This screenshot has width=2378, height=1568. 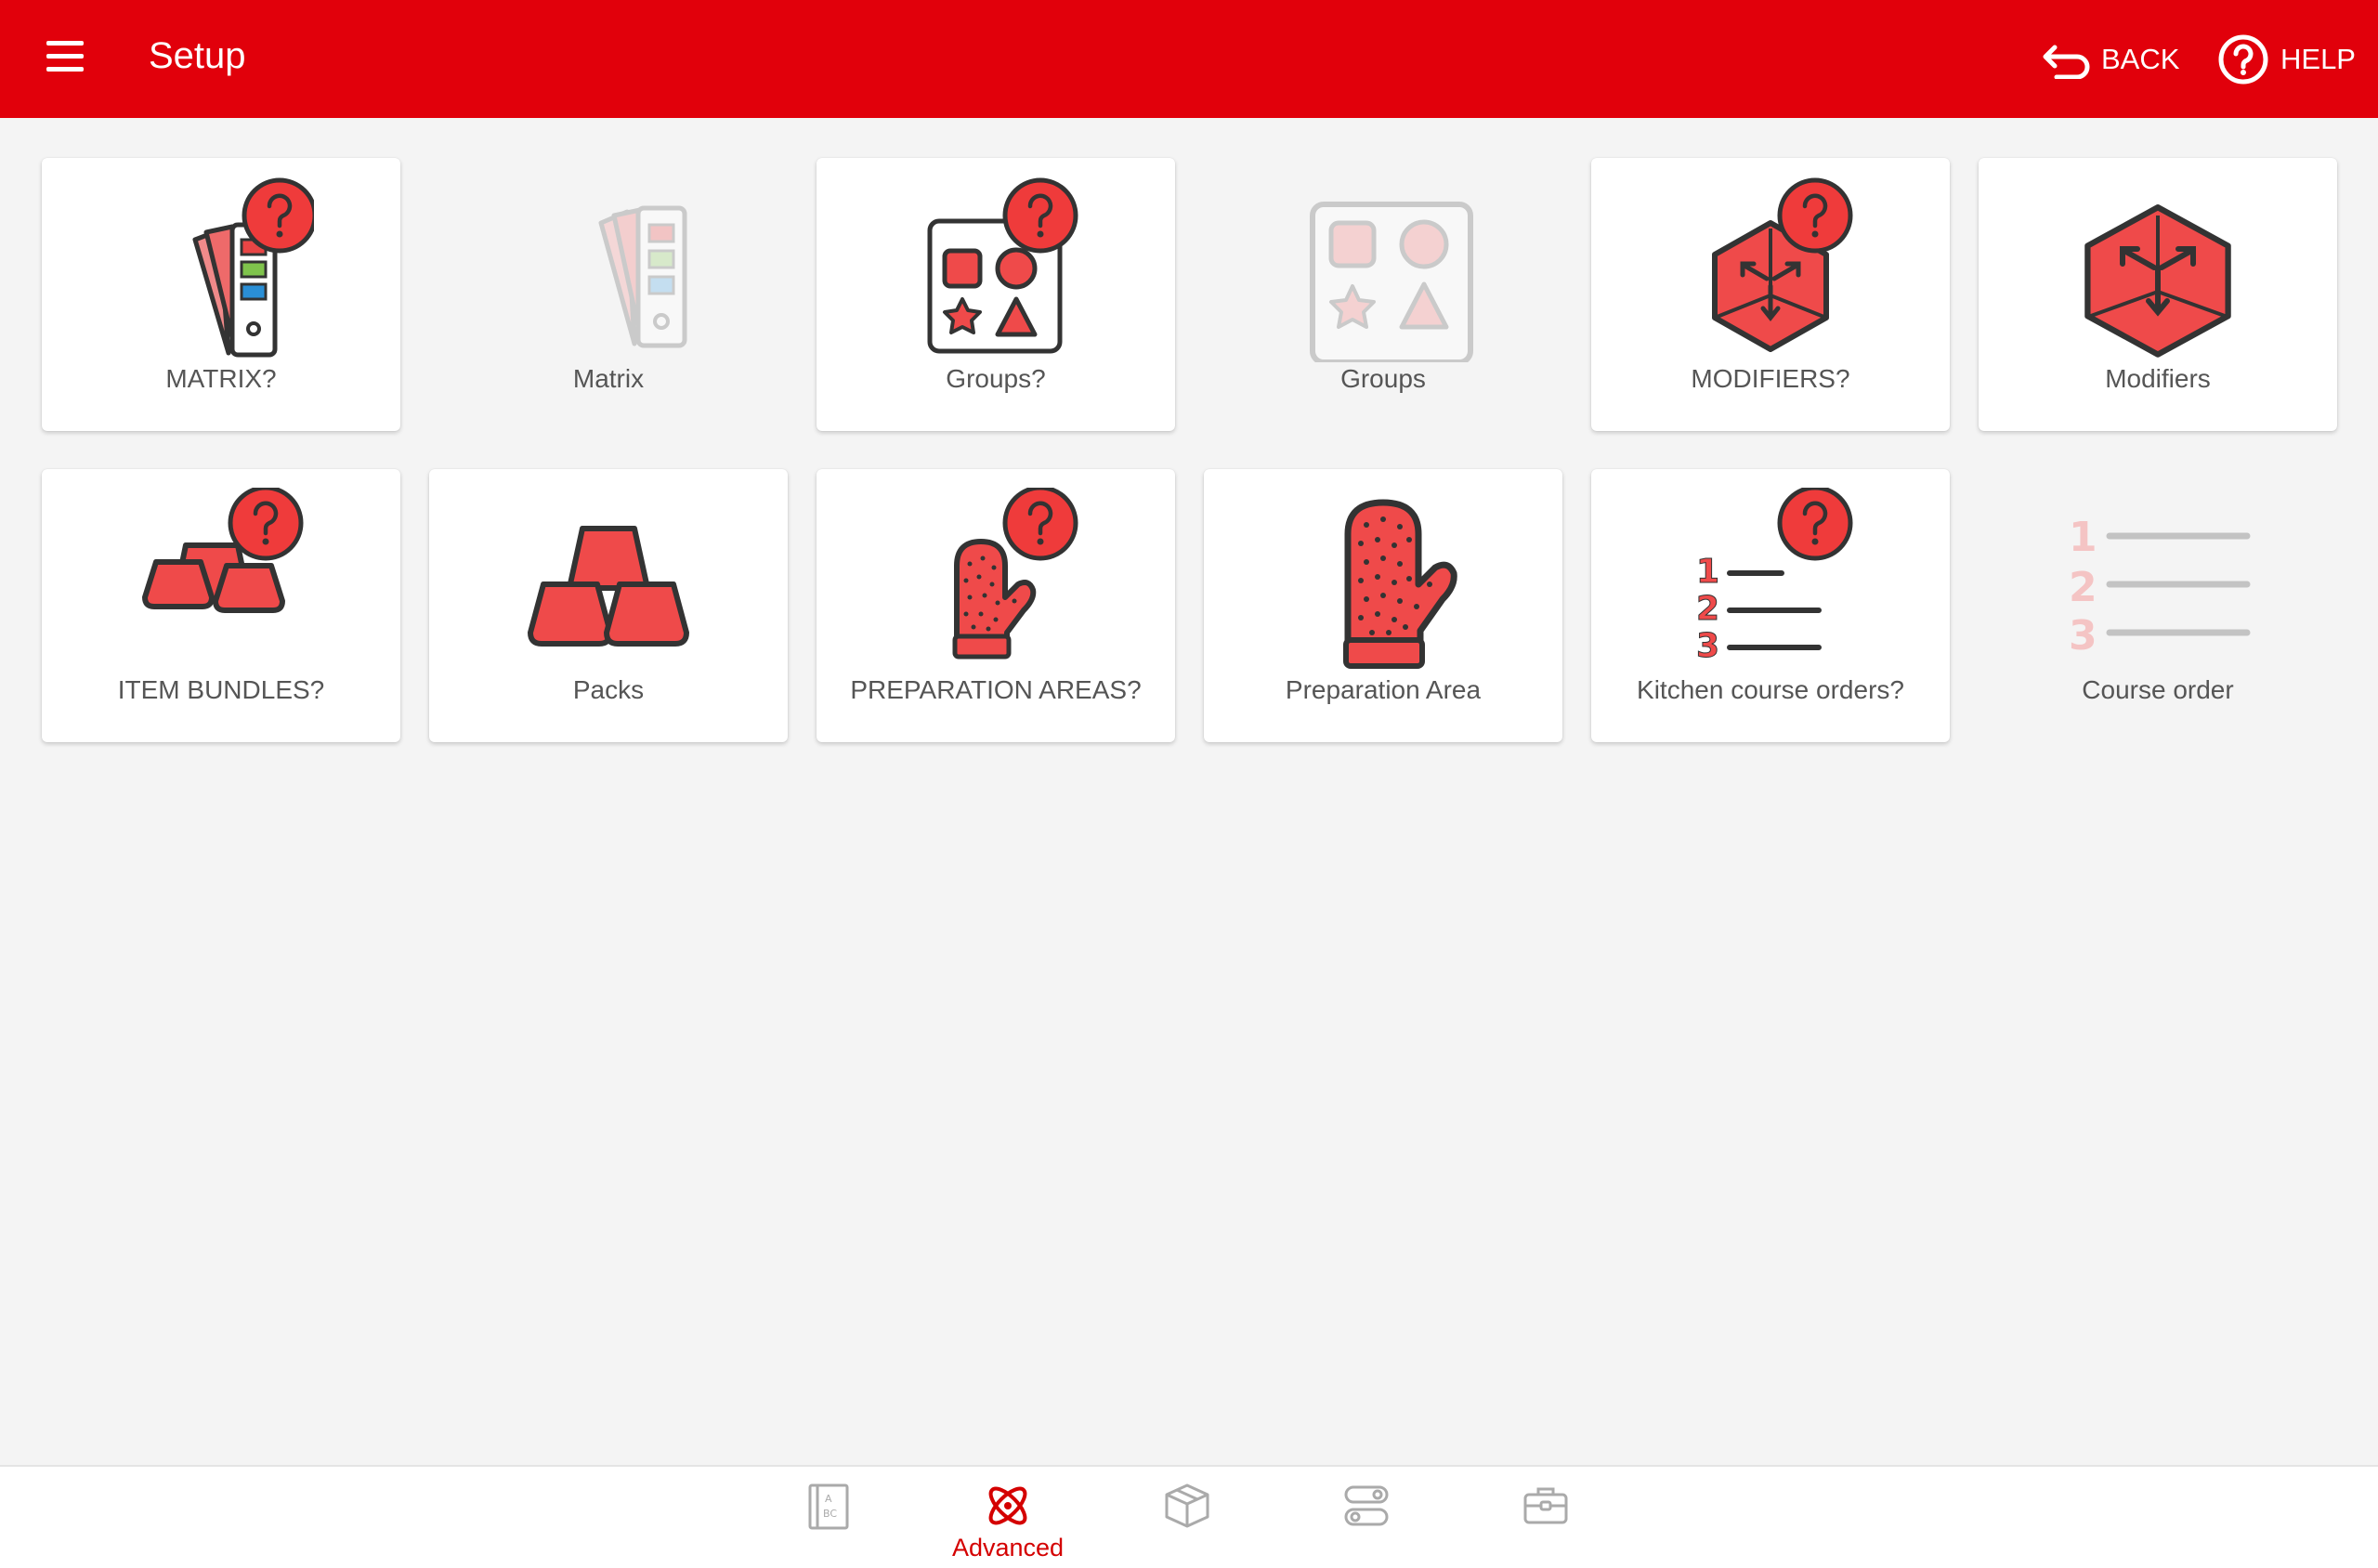 What do you see at coordinates (1189, 59) in the screenshot?
I see `top-app-bar: Setup BACK HELP` at bounding box center [1189, 59].